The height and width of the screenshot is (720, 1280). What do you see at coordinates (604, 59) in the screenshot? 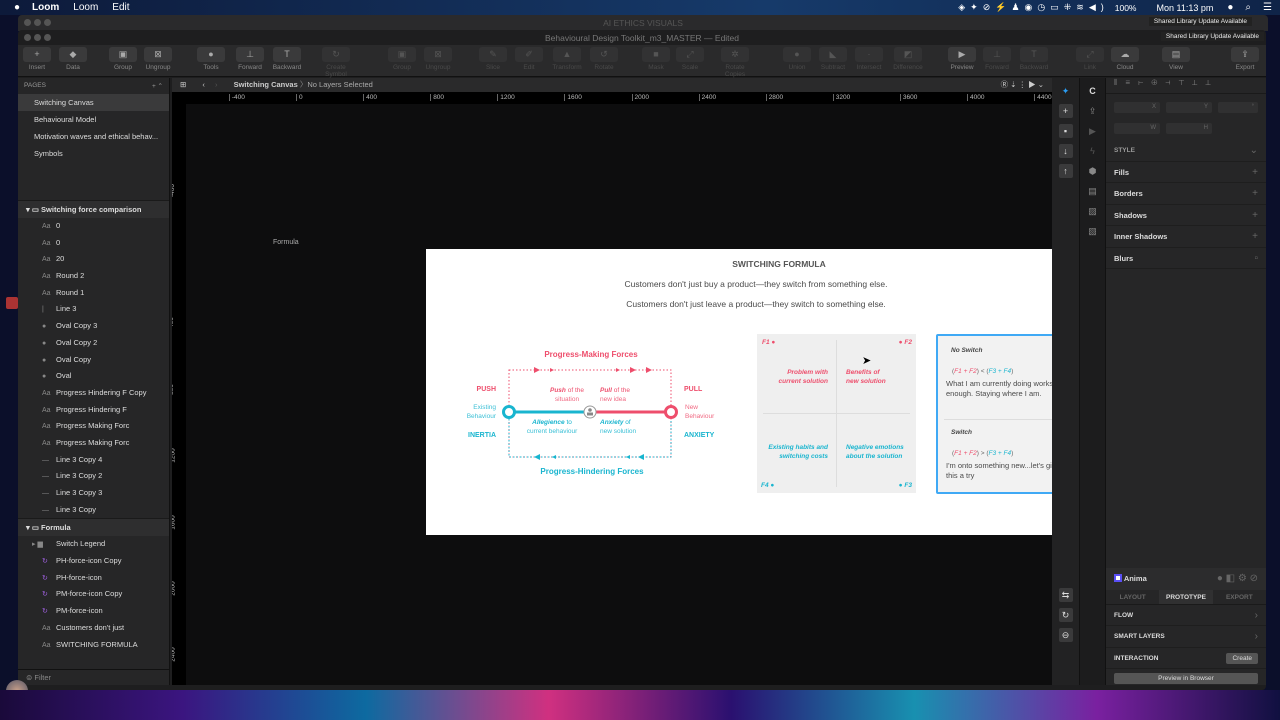
I see `toolbar-rotate-button: ↺ Rotate` at bounding box center [604, 59].